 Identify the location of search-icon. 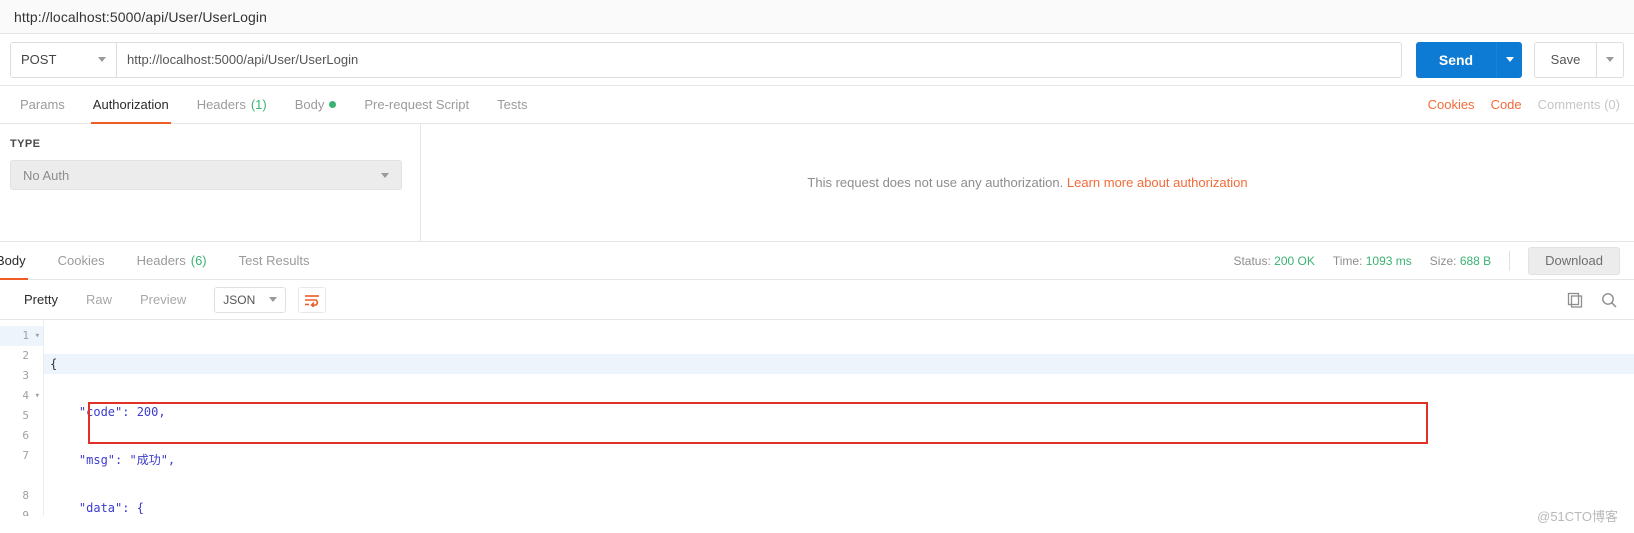
(1609, 300).